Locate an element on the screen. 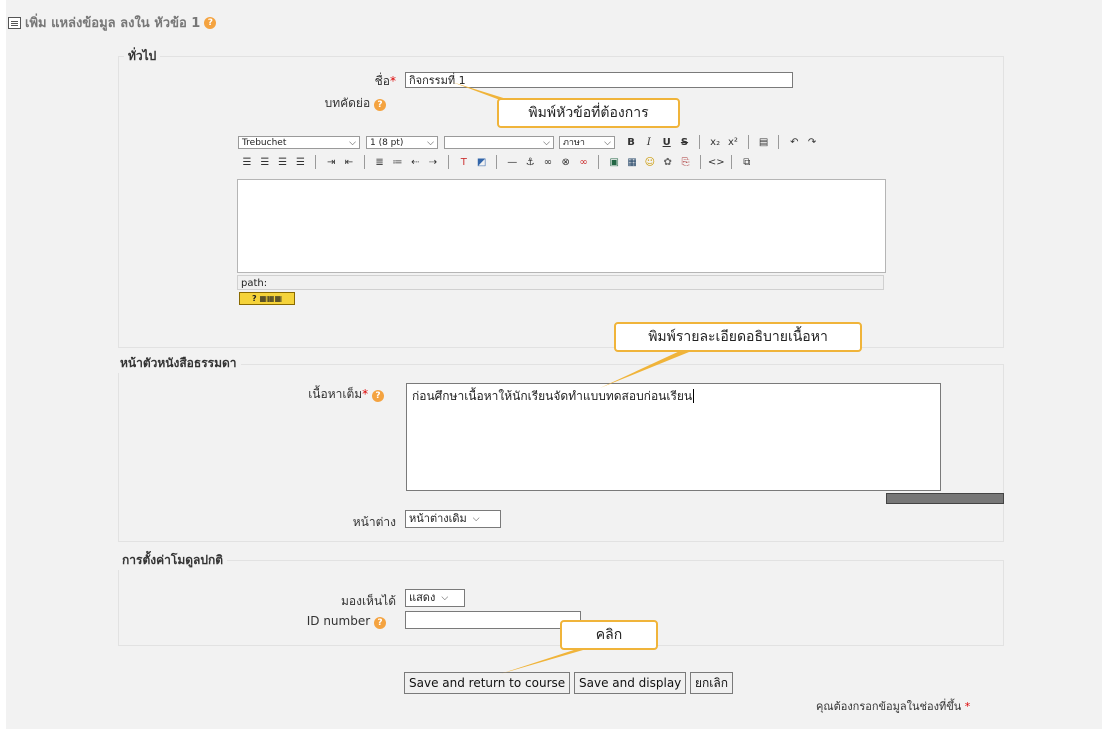 The height and width of the screenshot is (729, 1102). content-callout: พิมพ์รายละเอียดอธิบายเนื้อหา is located at coordinates (738, 337).